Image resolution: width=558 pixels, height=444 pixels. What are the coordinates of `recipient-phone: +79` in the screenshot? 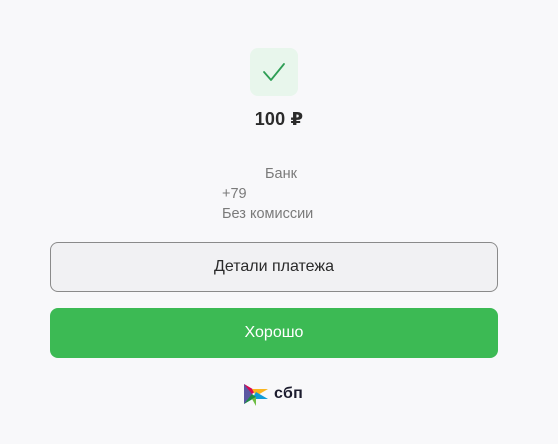 It's located at (234, 194).